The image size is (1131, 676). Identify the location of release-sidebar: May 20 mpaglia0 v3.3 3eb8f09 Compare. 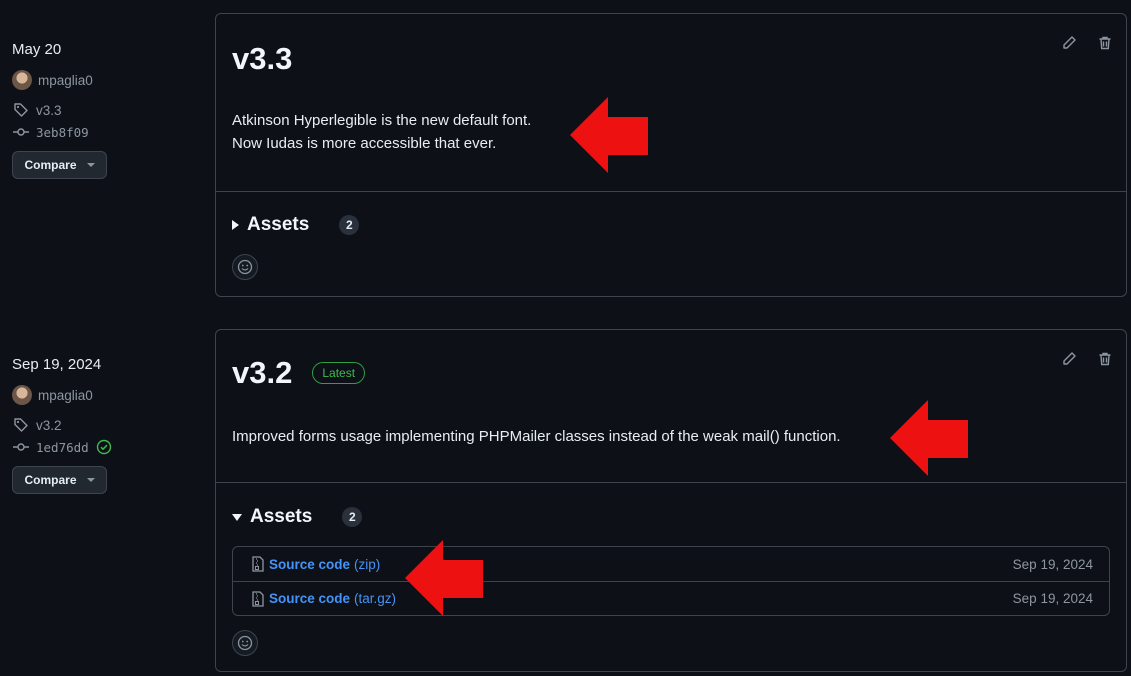
(107, 110).